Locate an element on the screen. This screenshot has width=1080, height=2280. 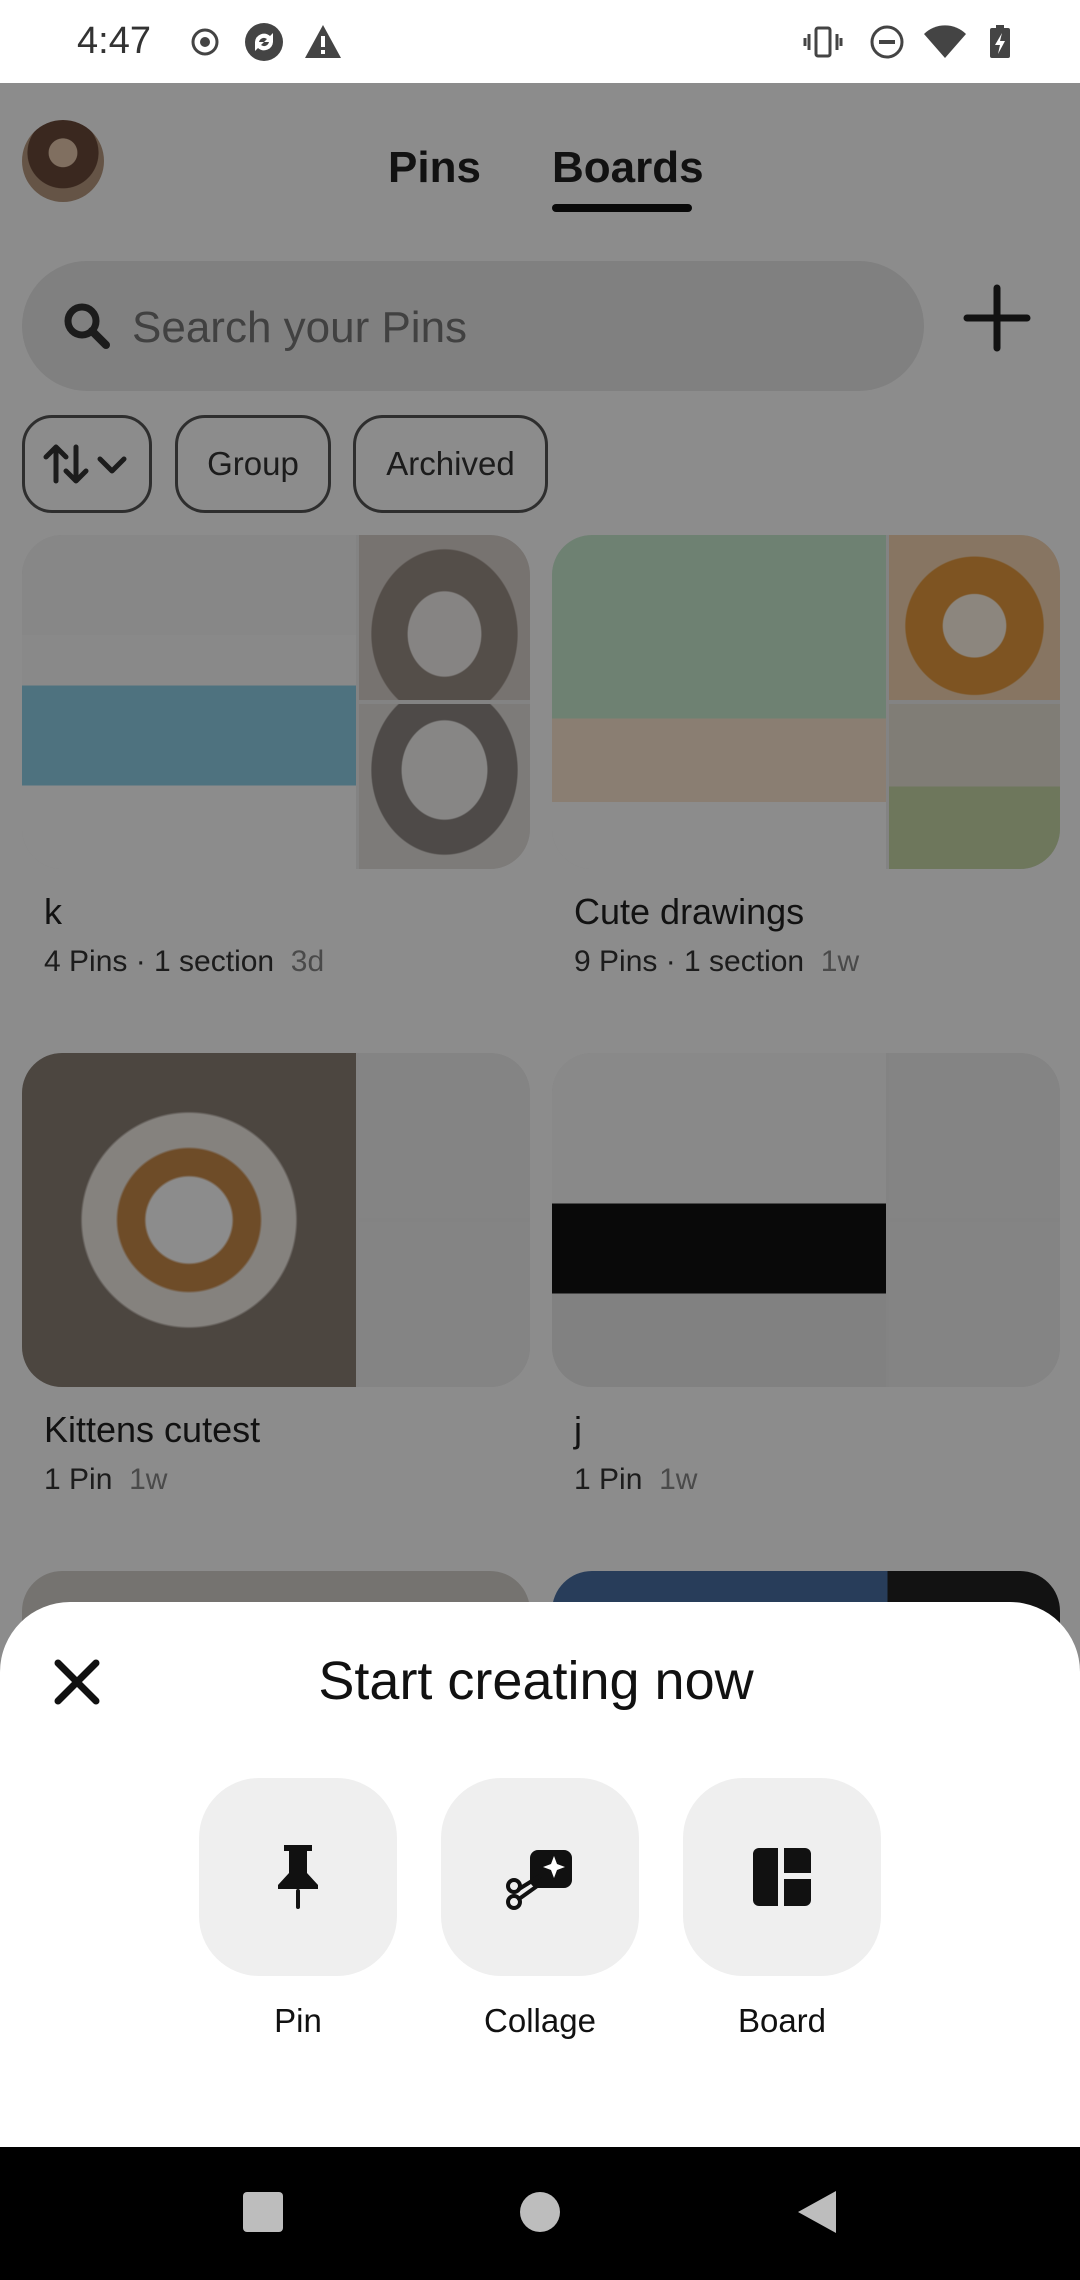
create-pin-label: Pin is located at coordinates (298, 2020).